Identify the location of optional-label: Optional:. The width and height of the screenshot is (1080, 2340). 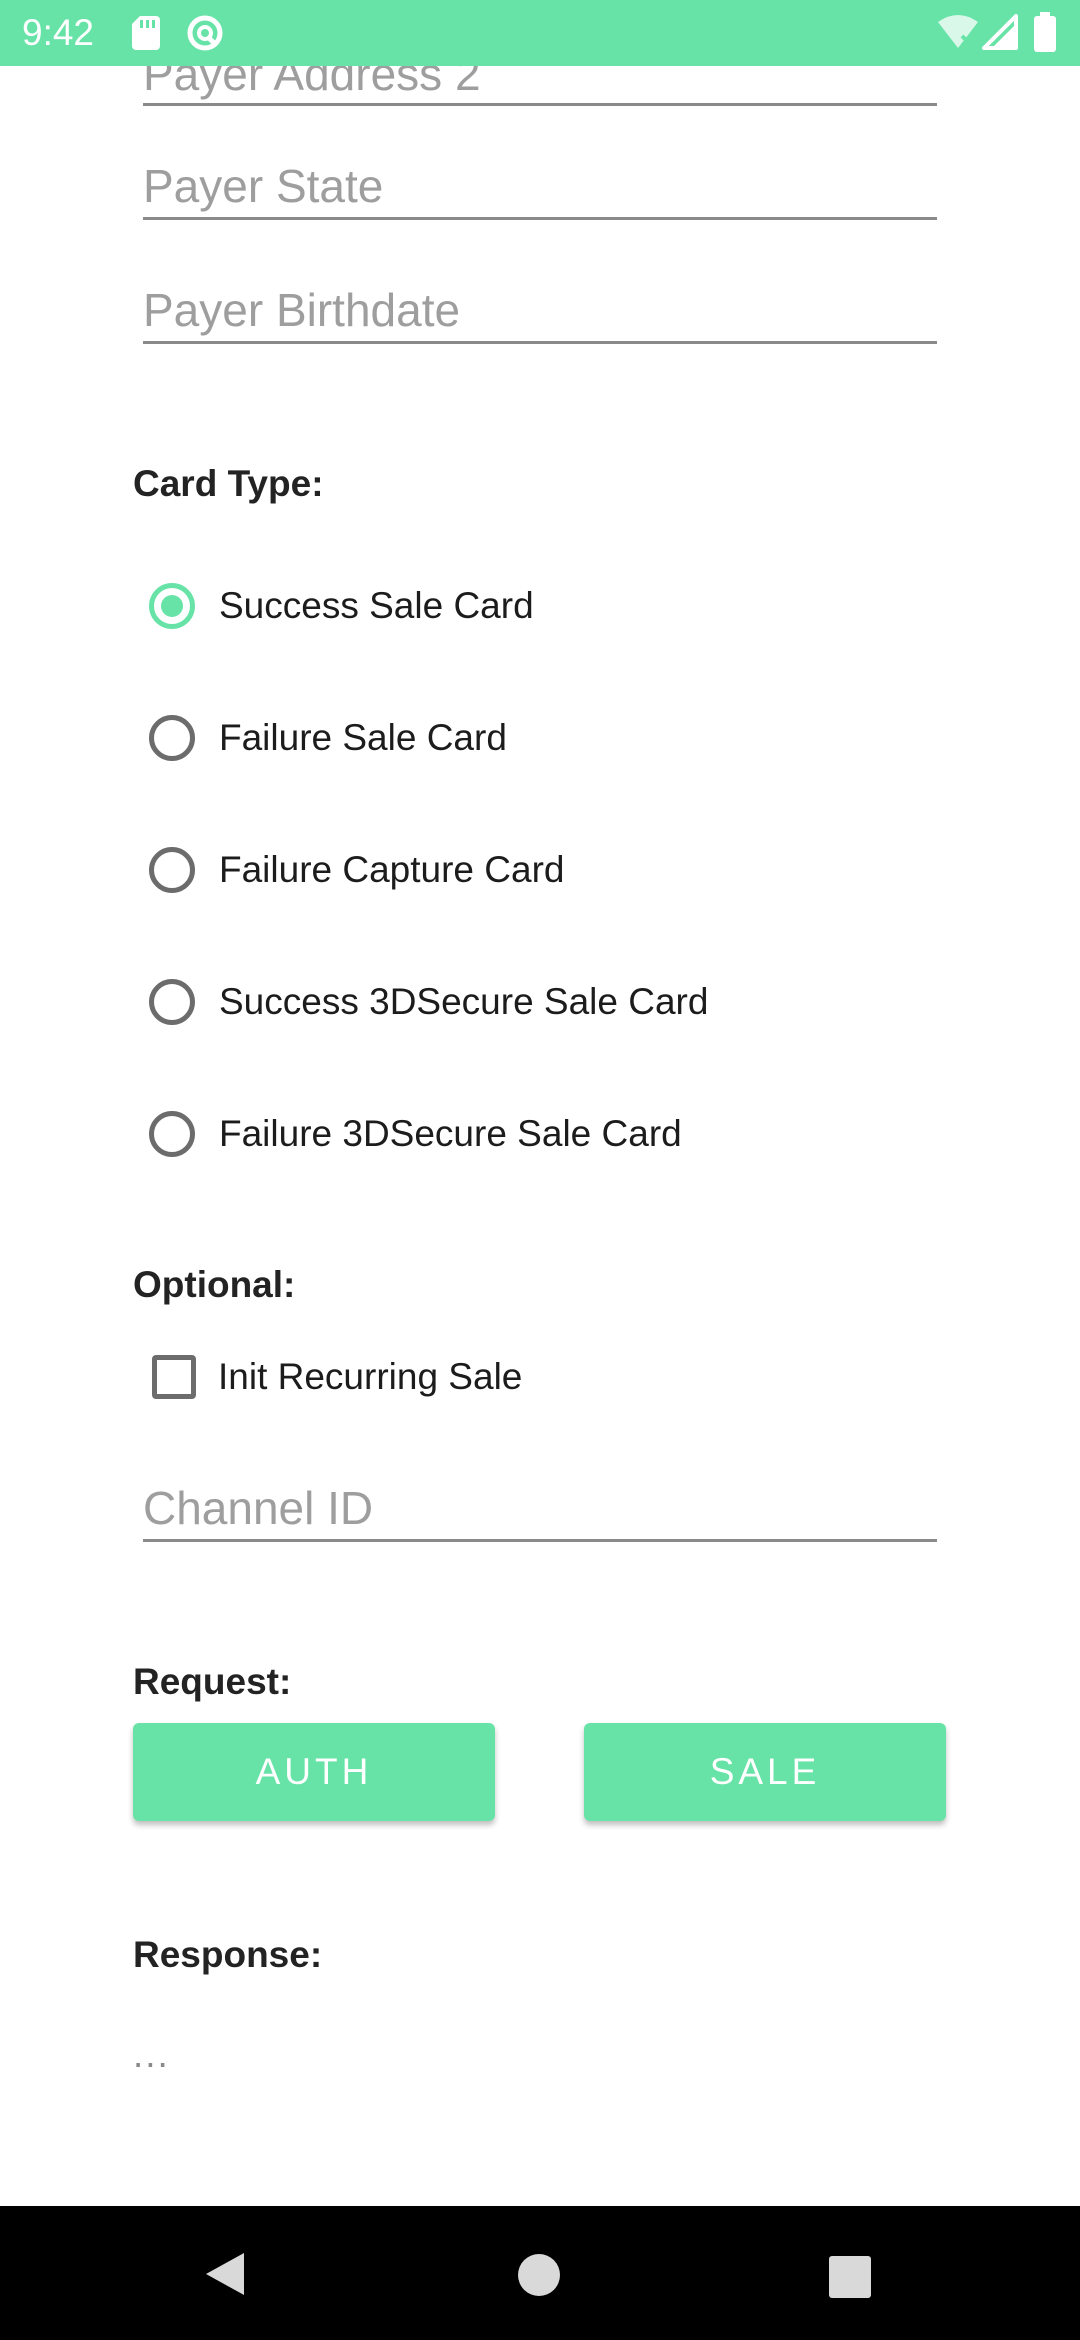
(214, 1284).